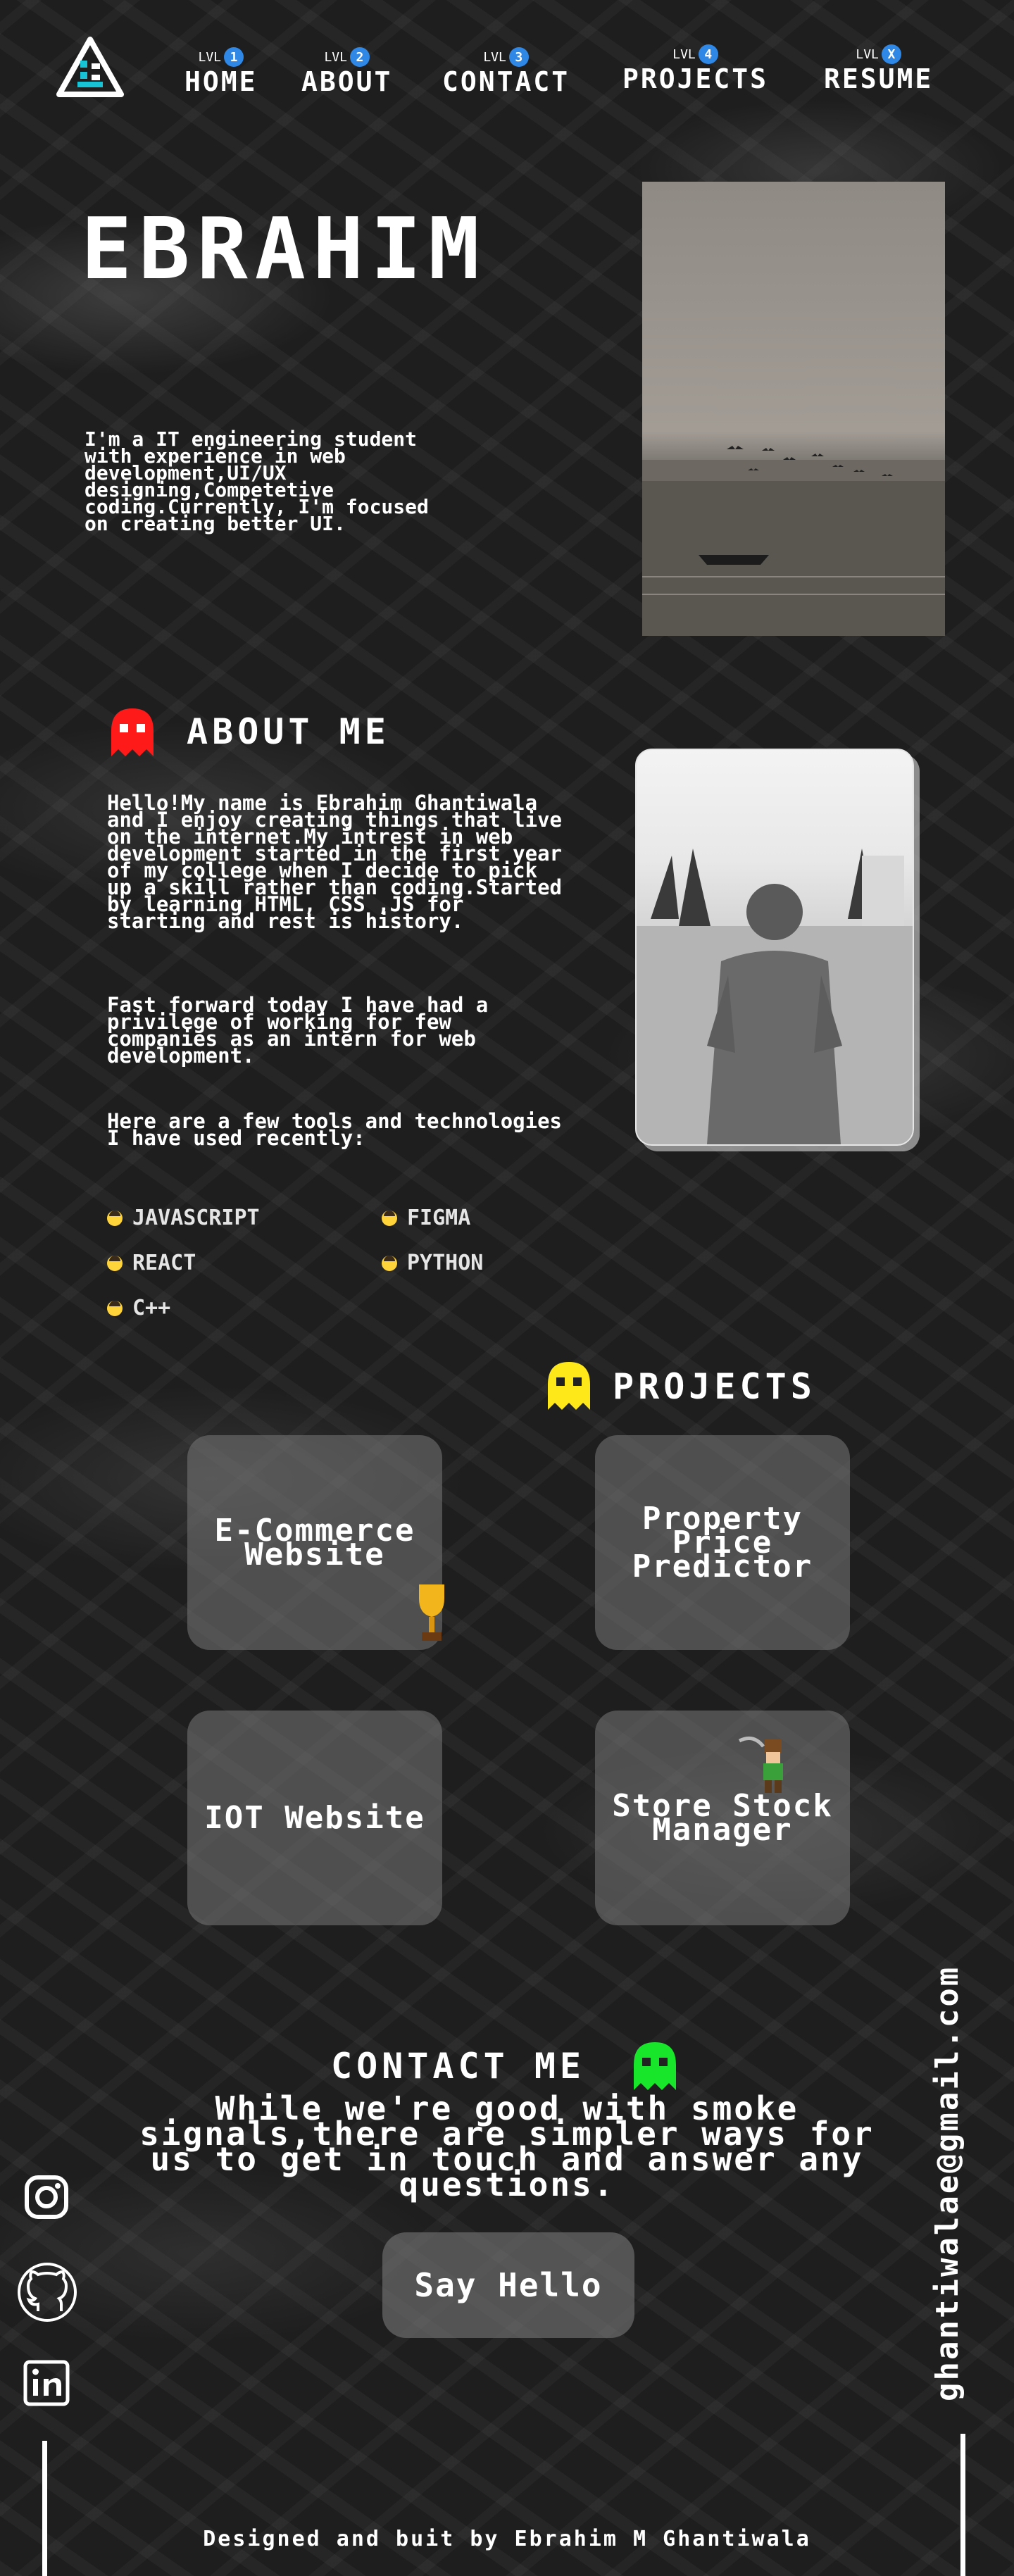 Image resolution: width=1014 pixels, height=2576 pixels. Describe the element at coordinates (47, 2383) in the screenshot. I see `linkedin-icon` at that location.